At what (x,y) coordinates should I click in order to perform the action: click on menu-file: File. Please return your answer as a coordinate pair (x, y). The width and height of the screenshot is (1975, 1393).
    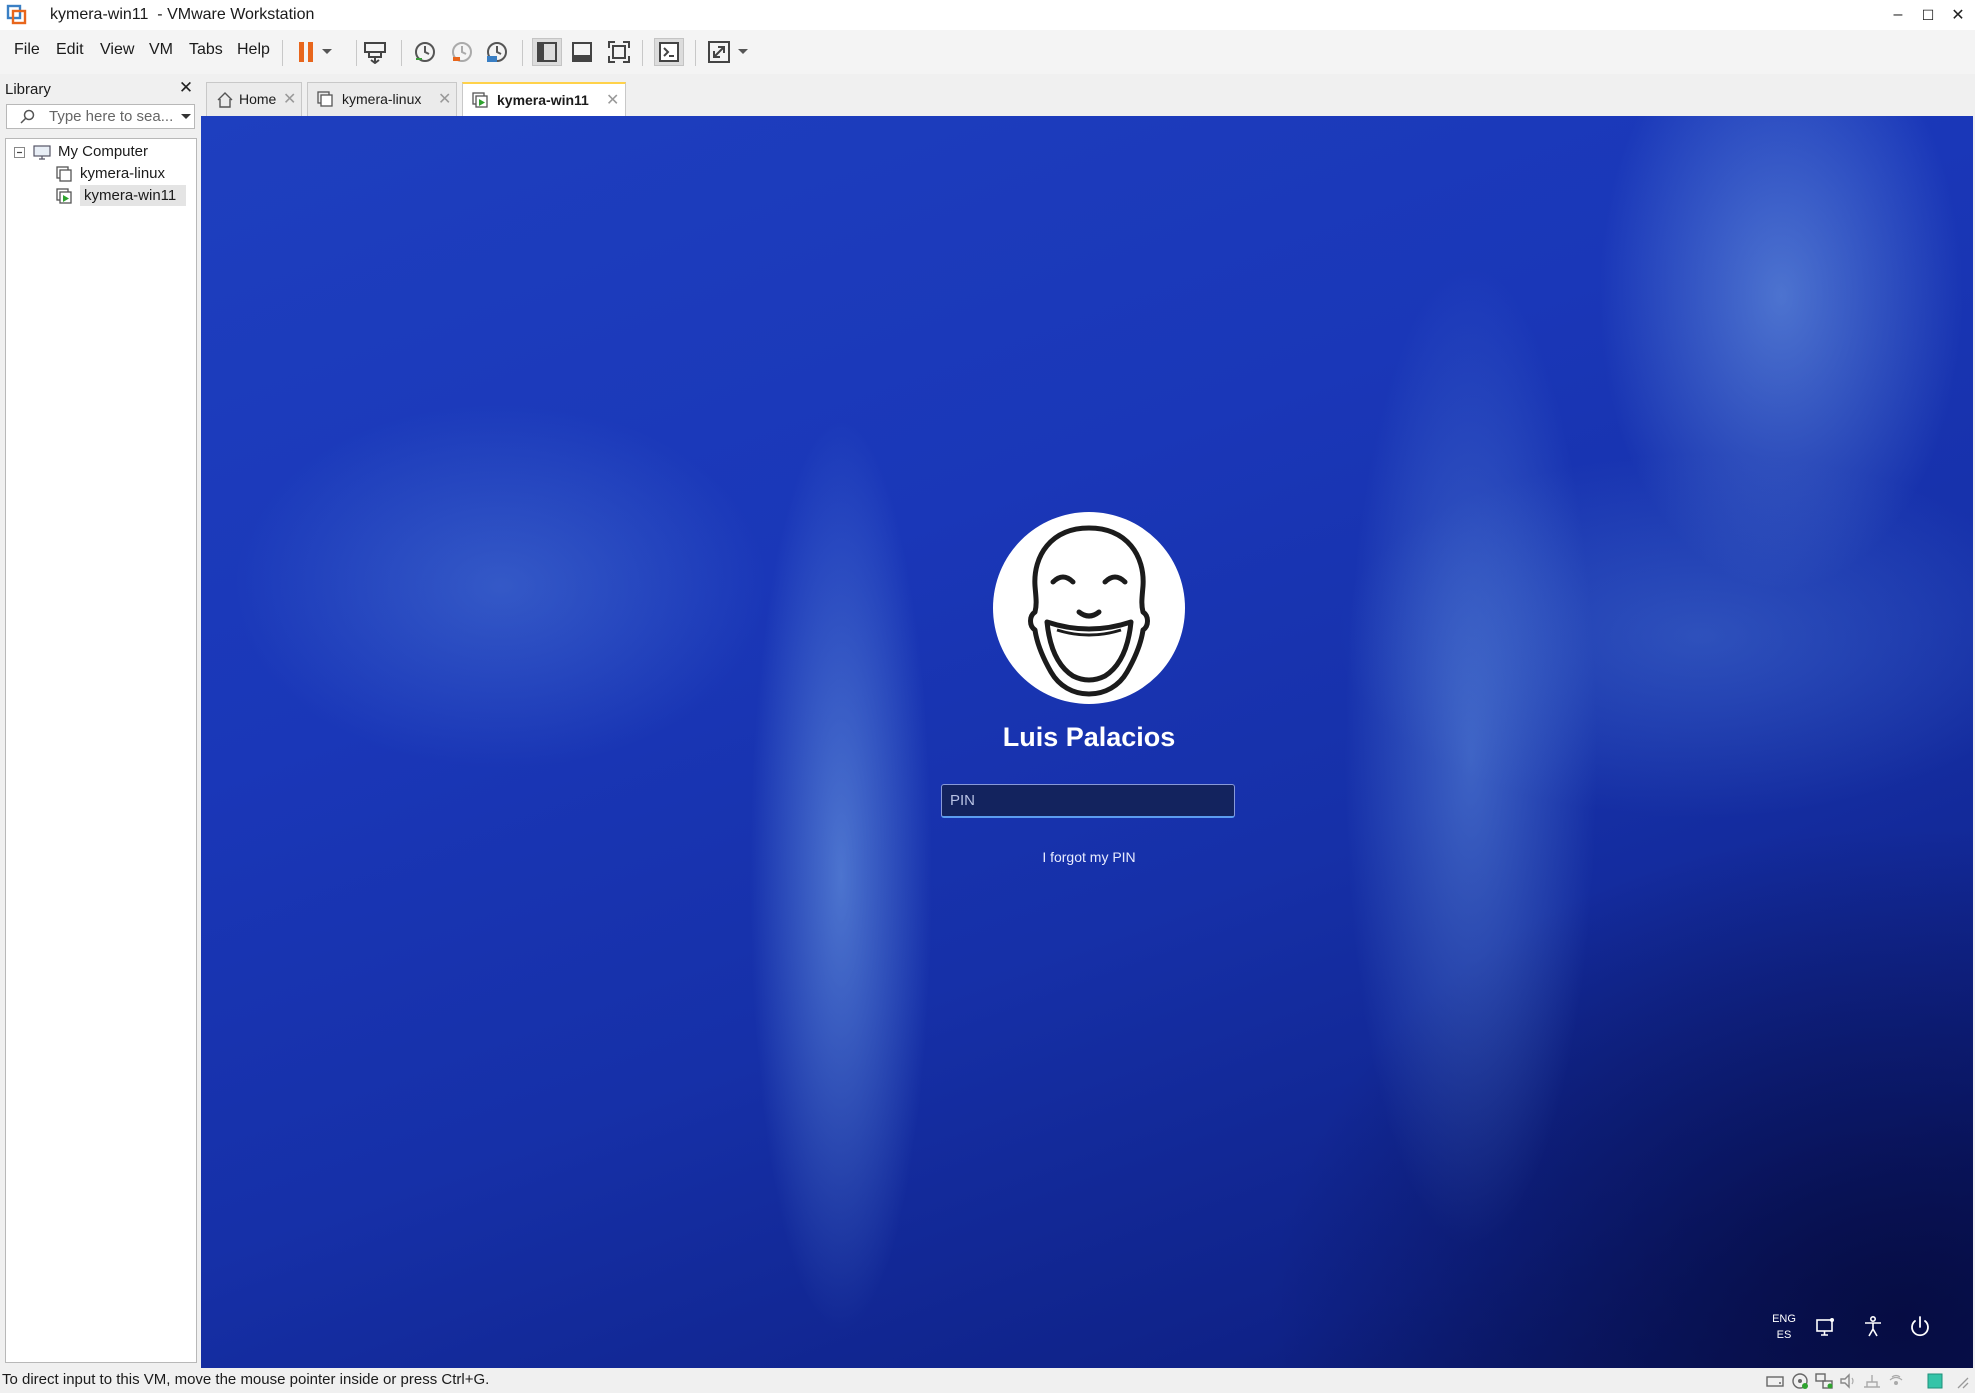
    Looking at the image, I should click on (27, 50).